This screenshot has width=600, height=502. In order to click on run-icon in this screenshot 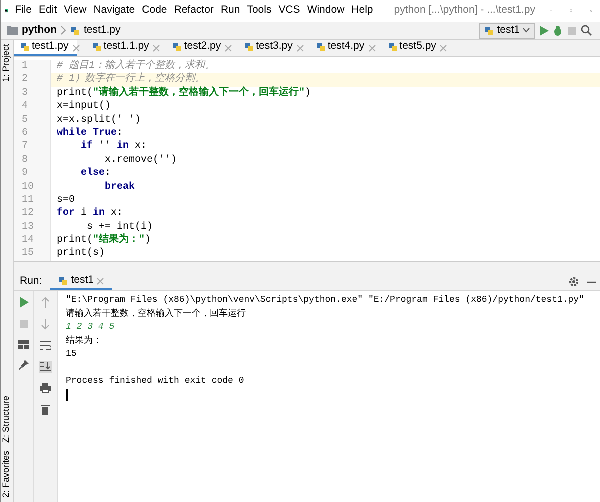, I will do `click(544, 31)`.